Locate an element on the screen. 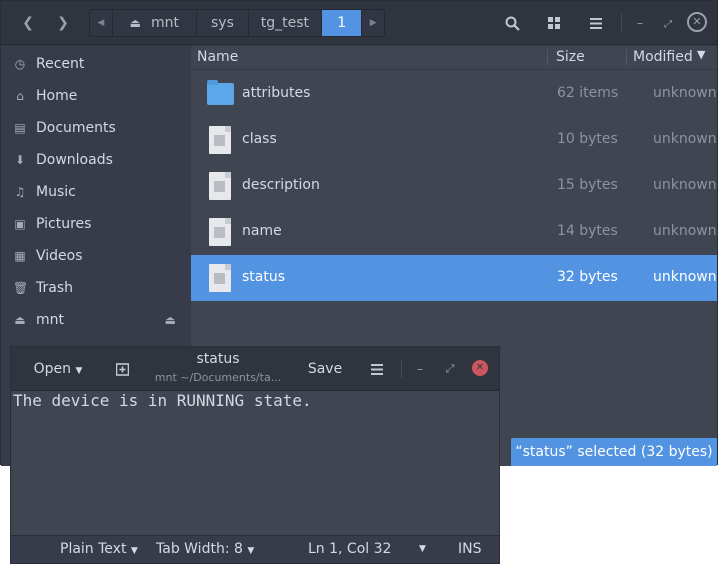 The height and width of the screenshot is (565, 718). file-name: status is located at coordinates (264, 277).